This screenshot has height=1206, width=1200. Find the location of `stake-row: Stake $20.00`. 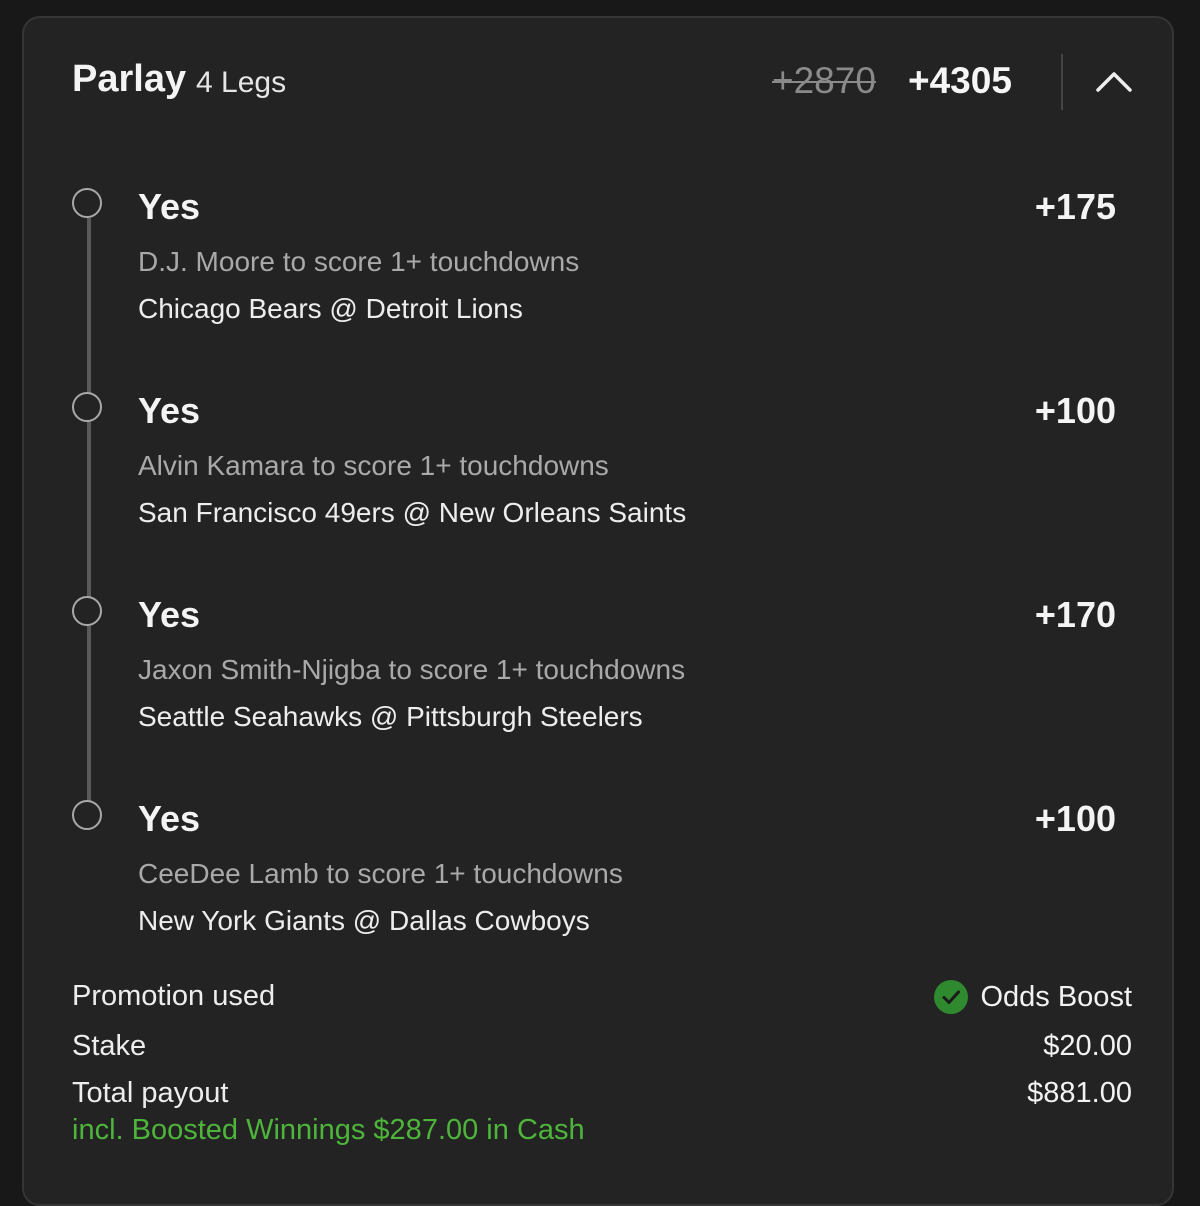

stake-row: Stake $20.00 is located at coordinates (602, 1050).